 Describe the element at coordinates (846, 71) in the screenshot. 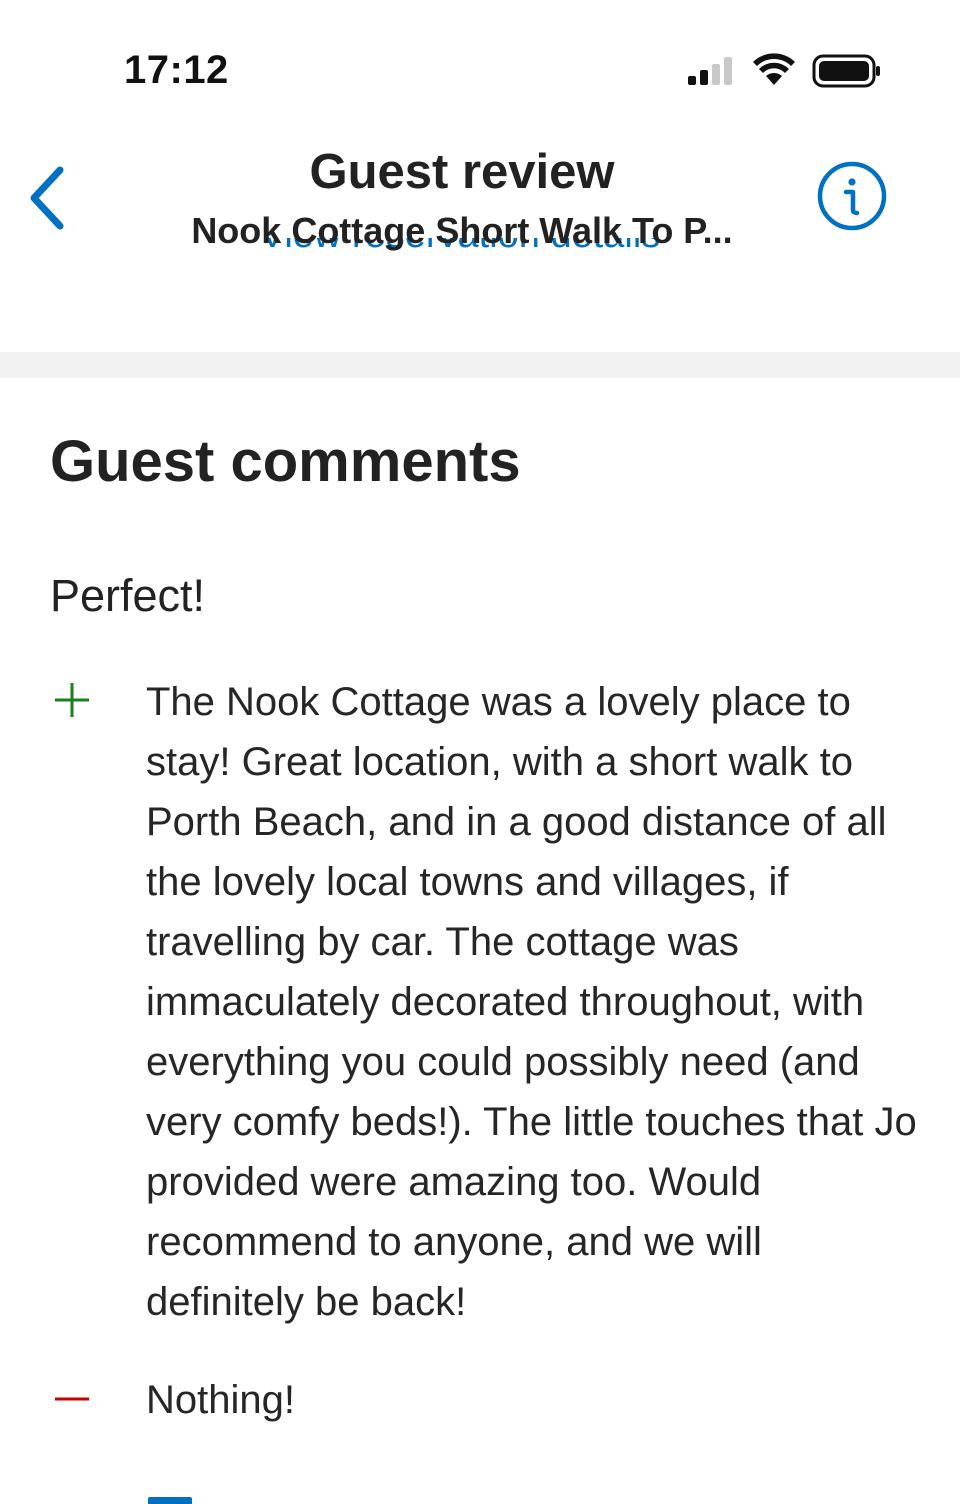

I see `battery-icon` at that location.